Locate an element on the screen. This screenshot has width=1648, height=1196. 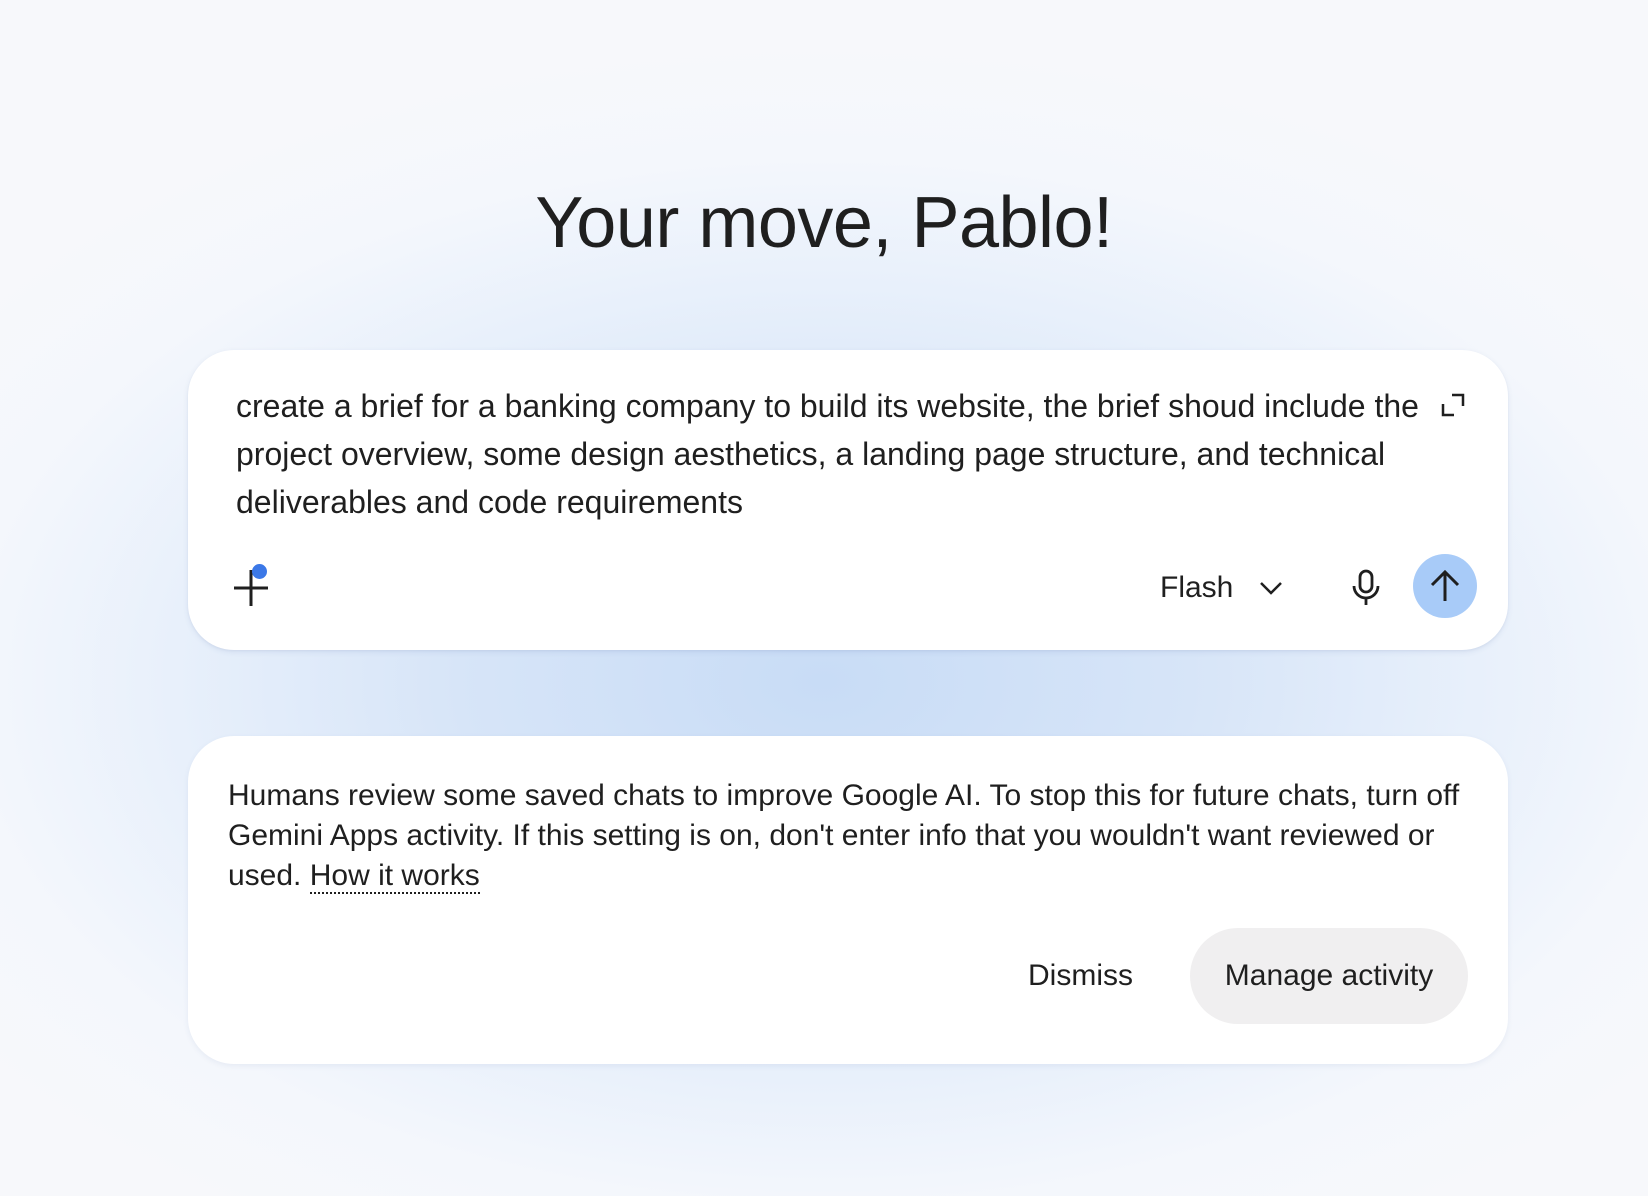
model-selector: Flash is located at coordinates (1221, 588).